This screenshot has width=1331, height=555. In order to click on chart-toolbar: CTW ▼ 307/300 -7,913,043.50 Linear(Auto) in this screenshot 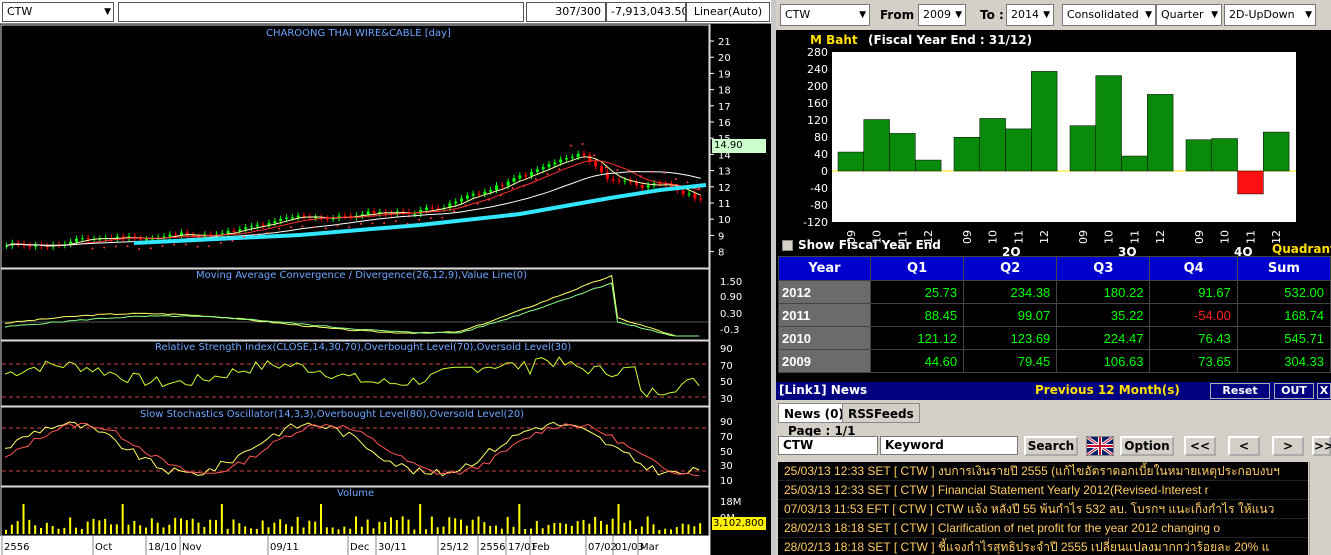, I will do `click(385, 12)`.